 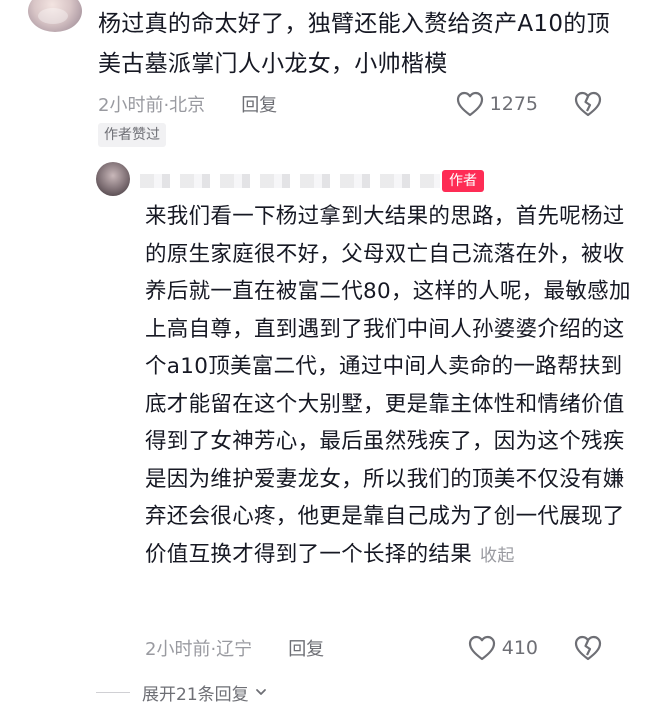 I want to click on expand-replies-button: 展开21条回复, so click(x=181, y=692).